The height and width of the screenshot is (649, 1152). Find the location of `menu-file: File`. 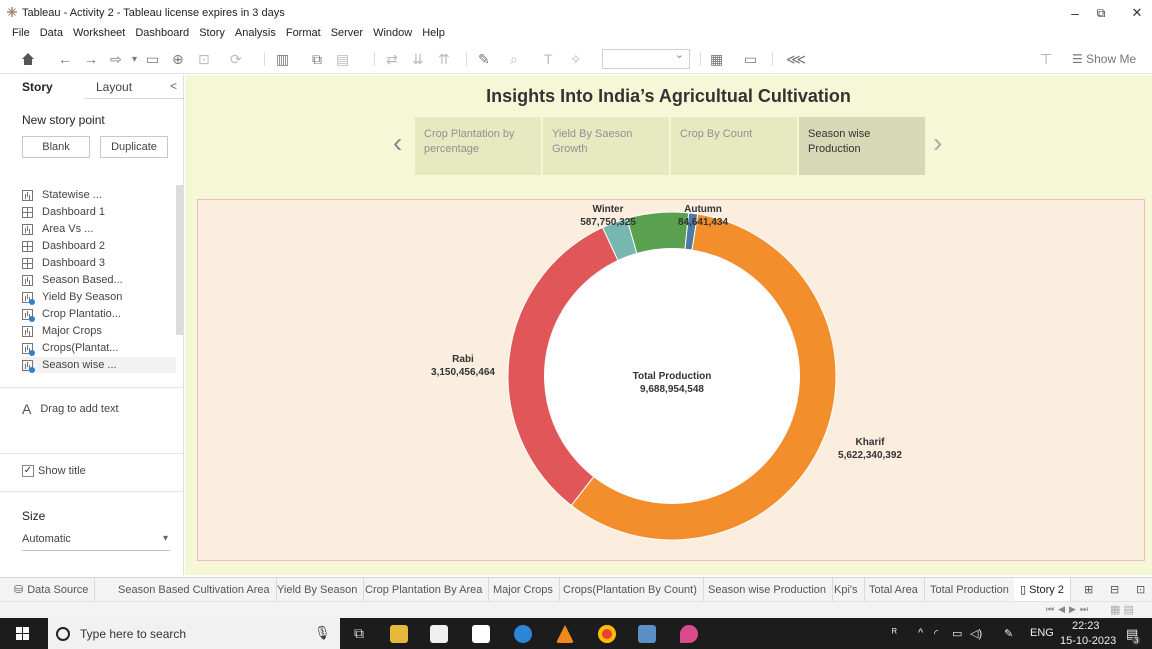

menu-file: File is located at coordinates (21, 34).